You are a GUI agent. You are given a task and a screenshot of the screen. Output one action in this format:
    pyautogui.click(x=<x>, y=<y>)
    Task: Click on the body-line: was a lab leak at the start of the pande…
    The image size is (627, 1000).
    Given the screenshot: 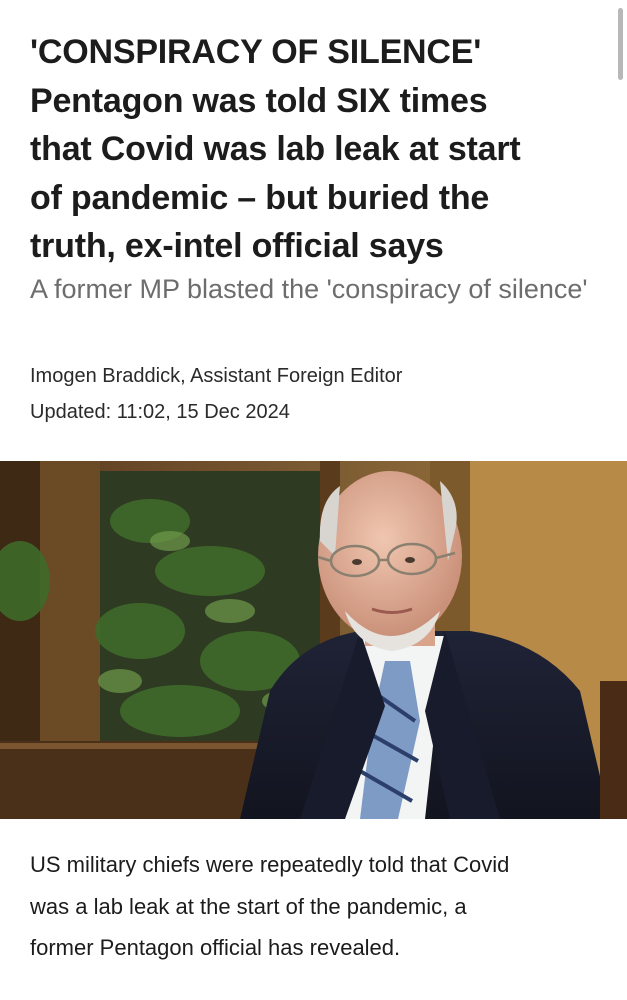 What is the action you would take?
    pyautogui.click(x=248, y=906)
    